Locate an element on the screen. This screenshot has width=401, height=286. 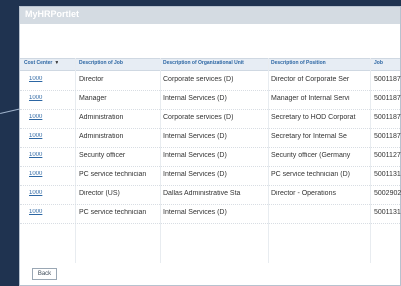
portlet-title: MyHRPortlet is located at coordinates (52, 14).